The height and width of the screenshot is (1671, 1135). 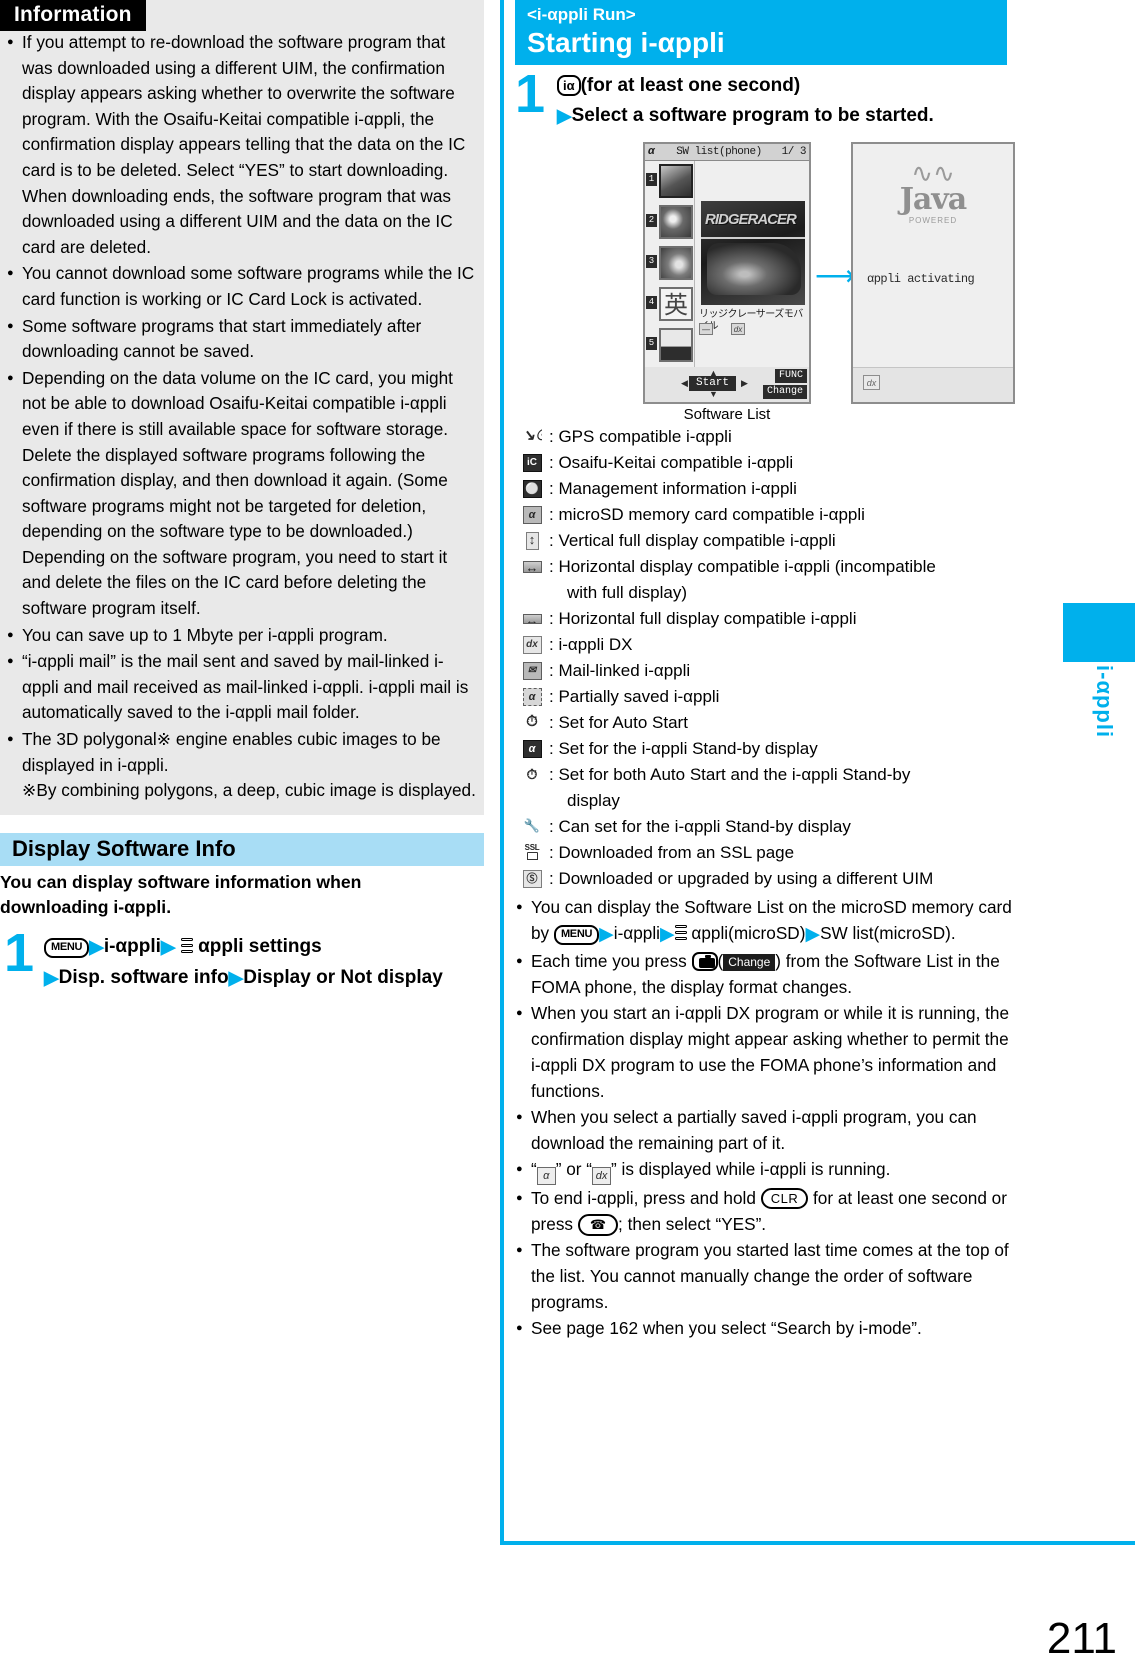 What do you see at coordinates (794, 152) in the screenshot?
I see `phone-page-indicator: 1/ 3` at bounding box center [794, 152].